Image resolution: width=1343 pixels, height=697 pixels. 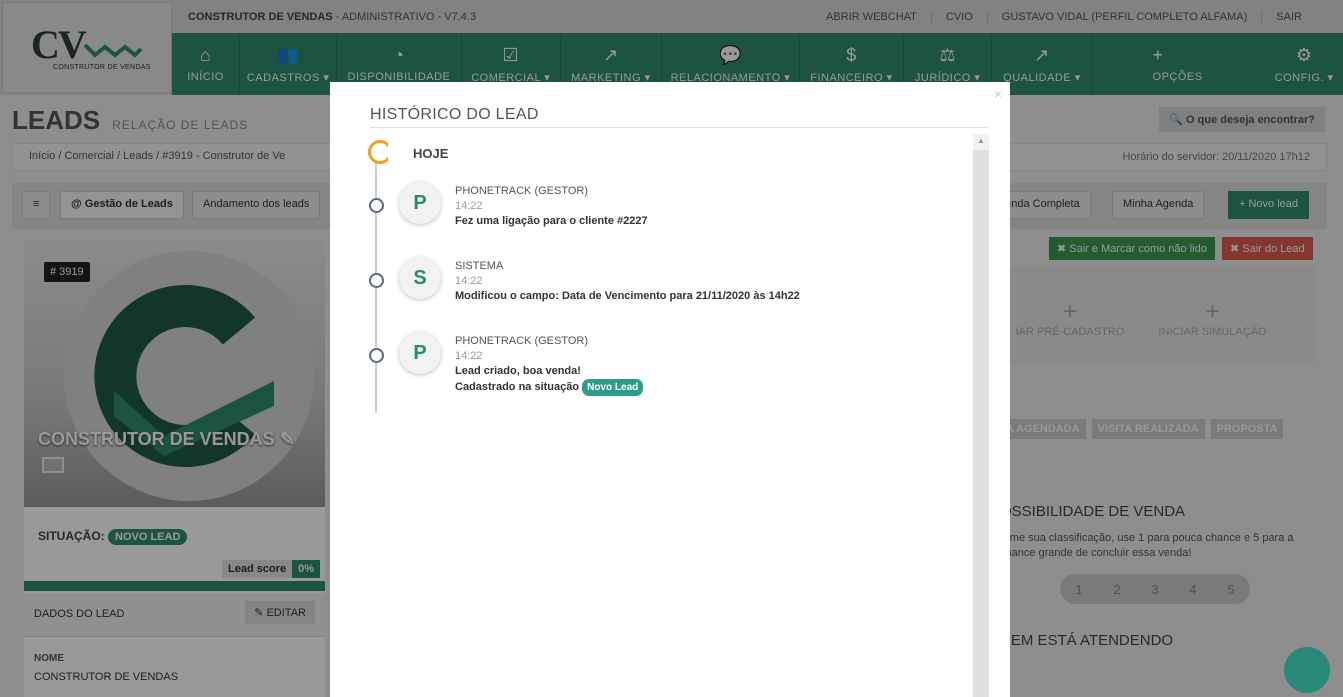 I want to click on today-label: HOJE, so click(x=431, y=153).